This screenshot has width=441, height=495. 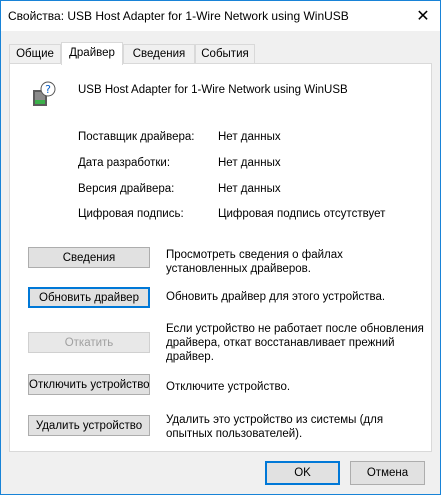 What do you see at coordinates (35, 54) in the screenshot?
I see `tab-general: Общие` at bounding box center [35, 54].